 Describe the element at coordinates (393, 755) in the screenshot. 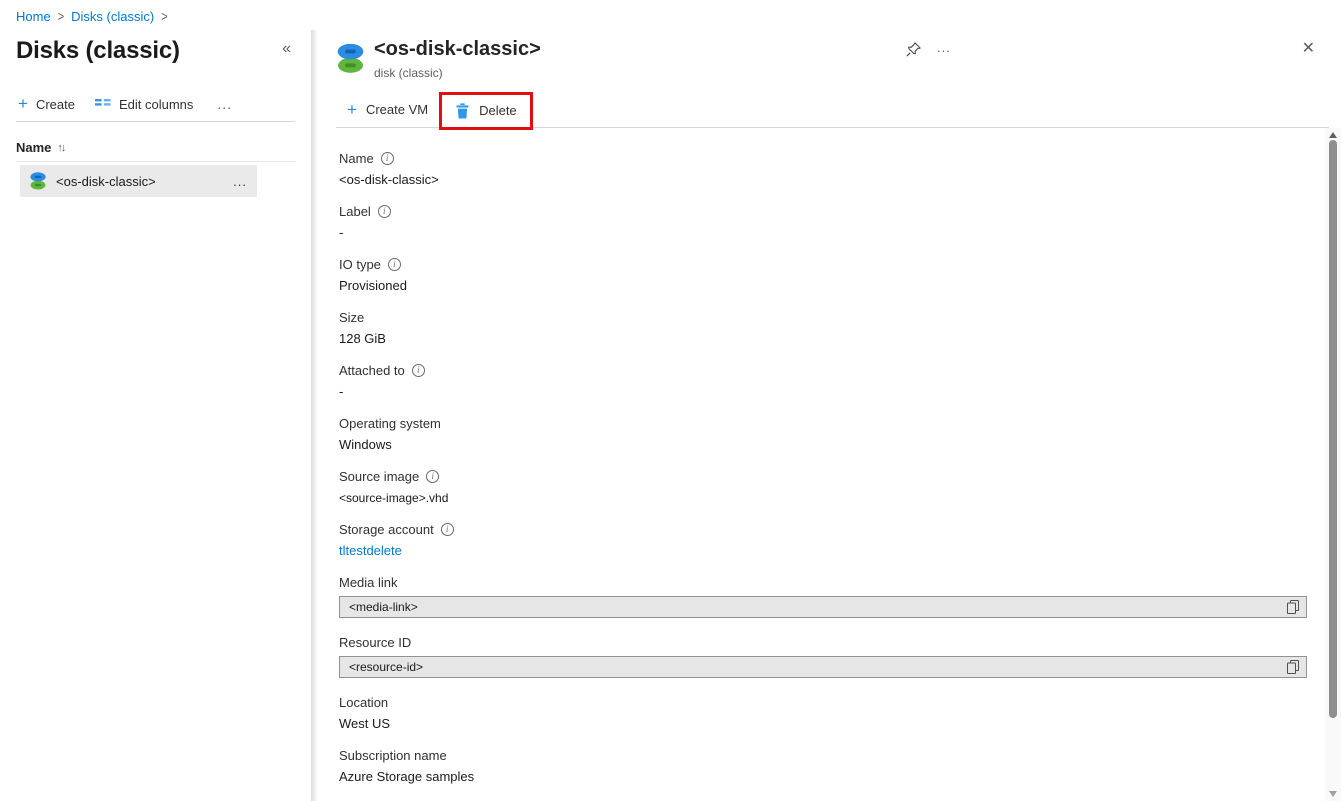

I see `field-label: Subscription name` at that location.